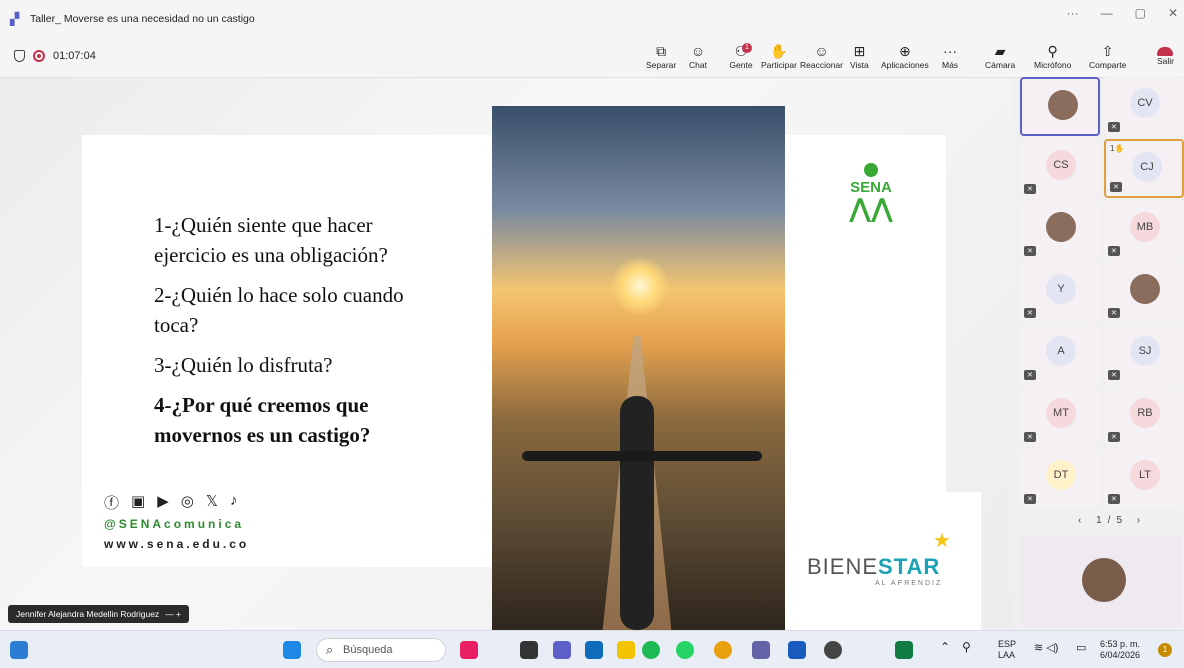 The width and height of the screenshot is (1184, 668). I want to click on participant-tile: CV ✕, so click(1144, 106).